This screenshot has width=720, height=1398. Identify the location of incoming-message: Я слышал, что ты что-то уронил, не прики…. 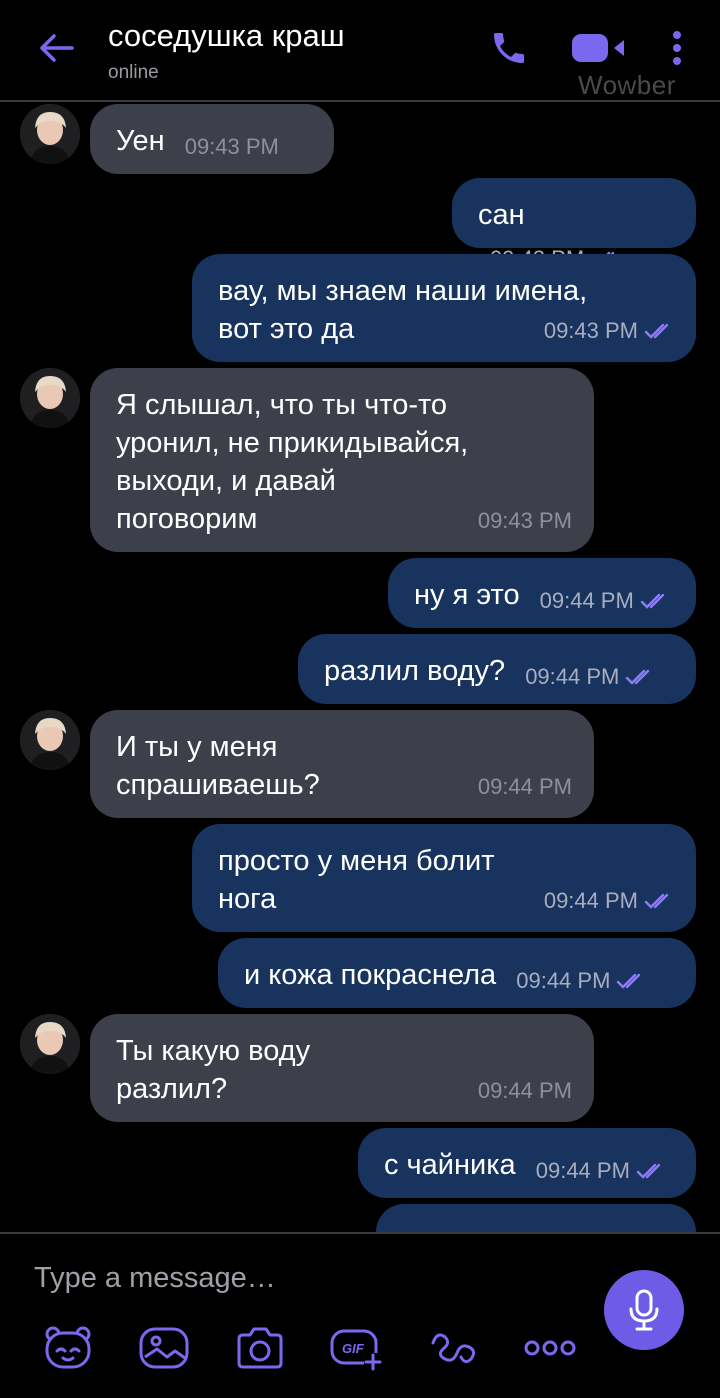
(342, 460).